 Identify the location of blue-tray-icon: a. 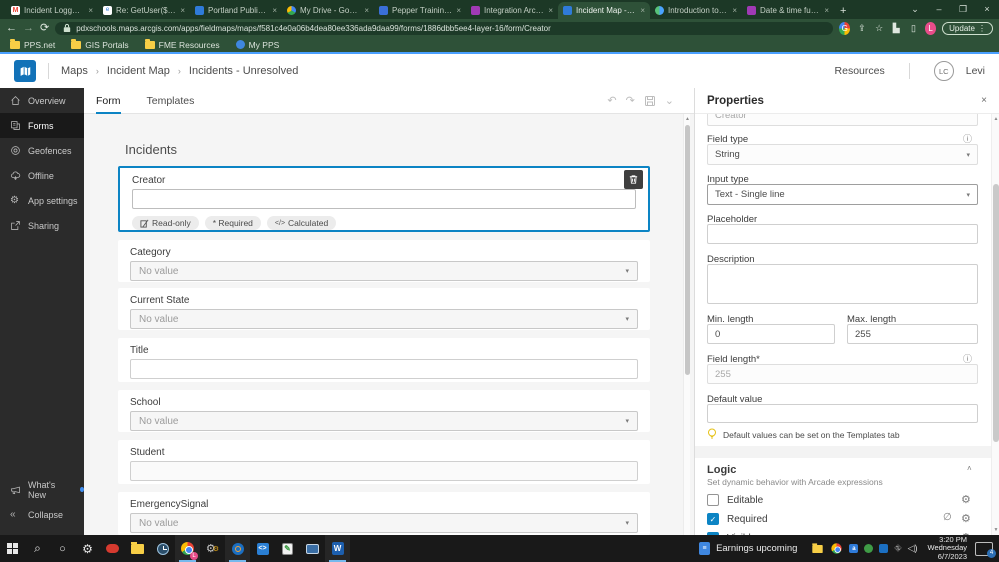
(854, 548).